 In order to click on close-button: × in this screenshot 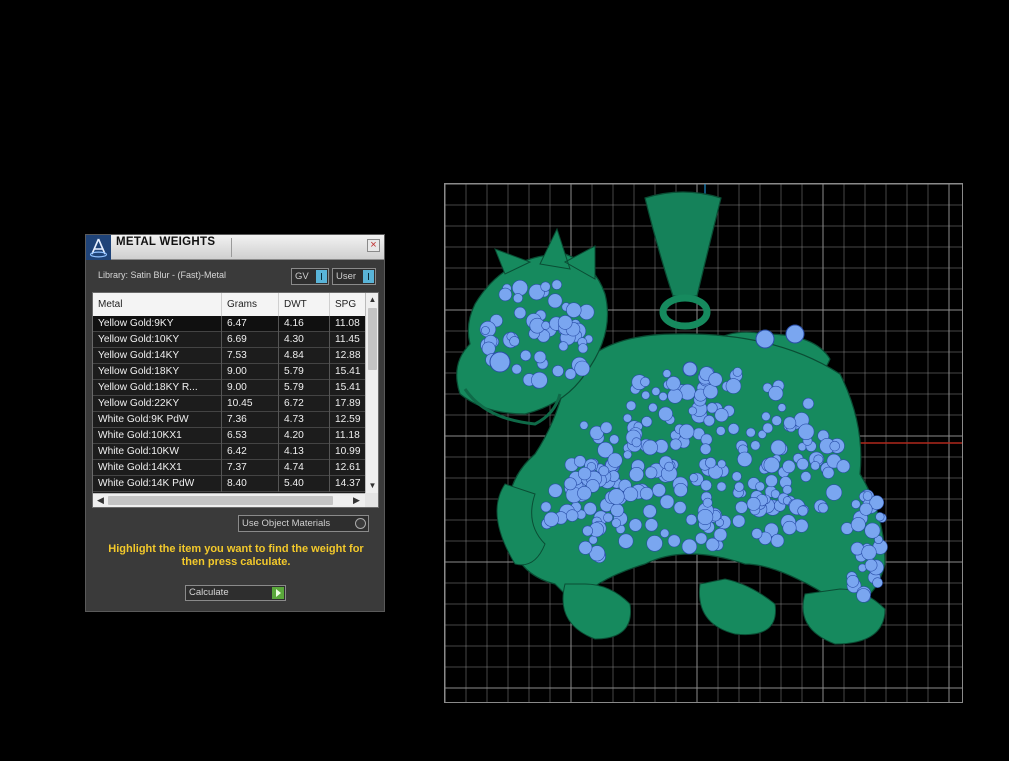, I will do `click(373, 245)`.